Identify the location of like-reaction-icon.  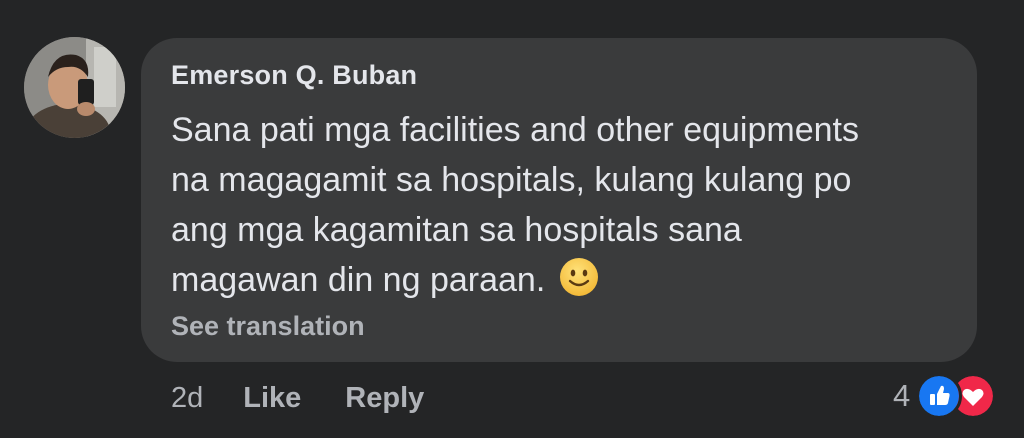
(939, 396).